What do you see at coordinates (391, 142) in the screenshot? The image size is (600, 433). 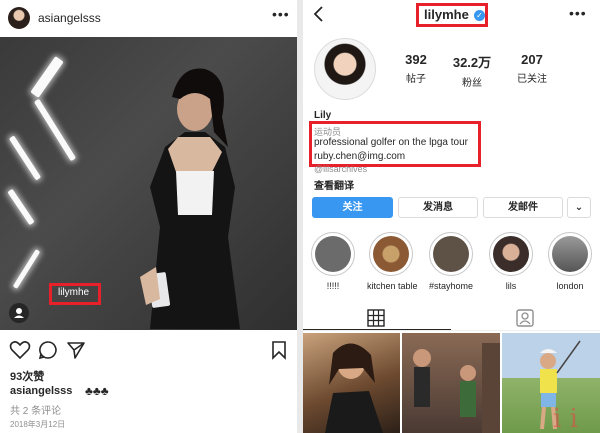 I see `bio-description: professional golfer on the lpga tour` at bounding box center [391, 142].